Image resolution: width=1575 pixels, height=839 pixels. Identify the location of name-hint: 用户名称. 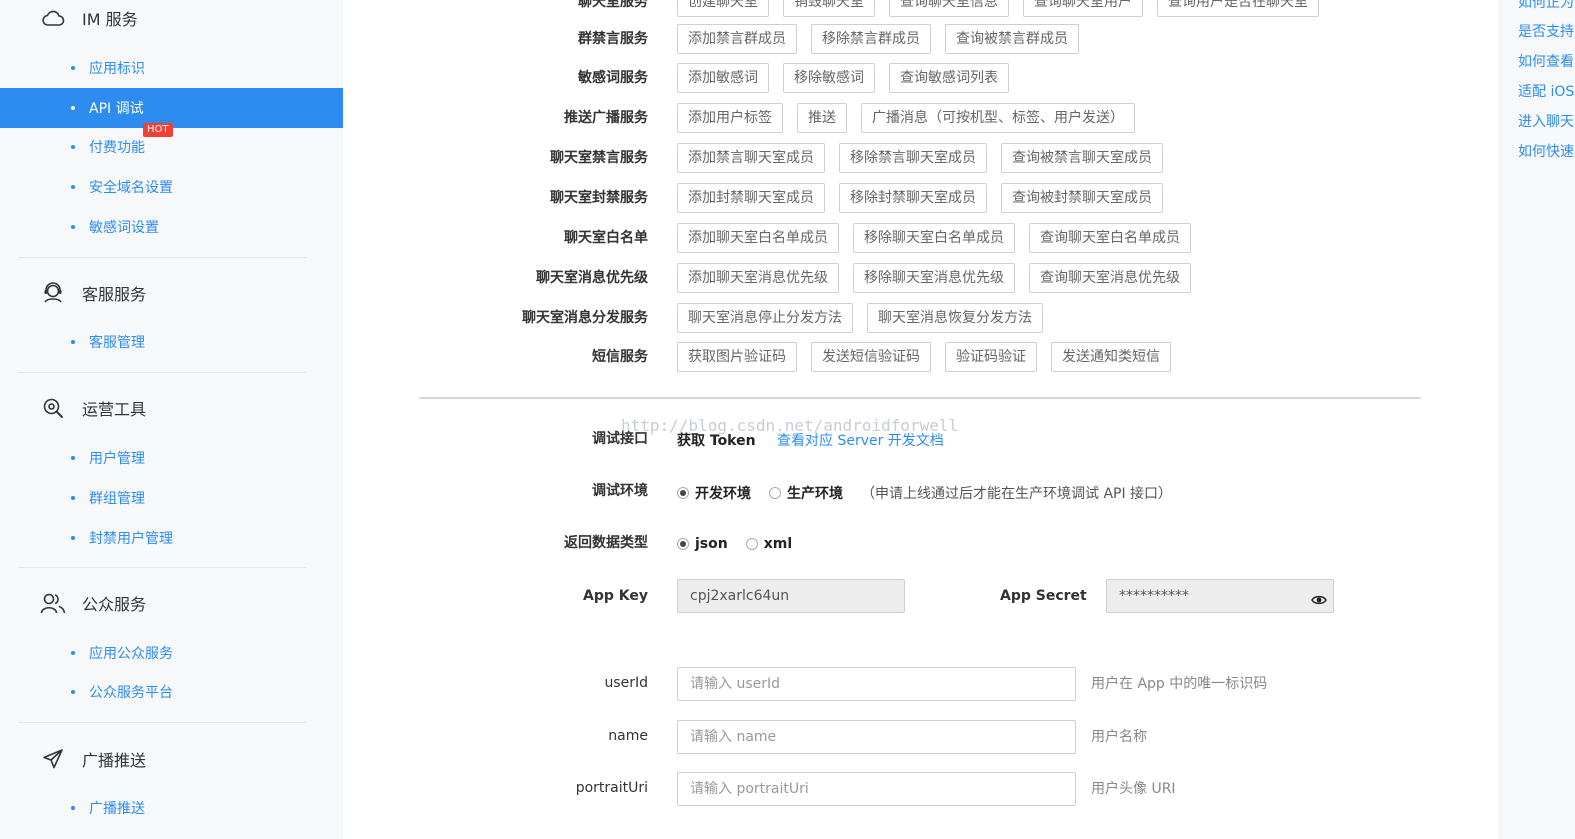
(1119, 737).